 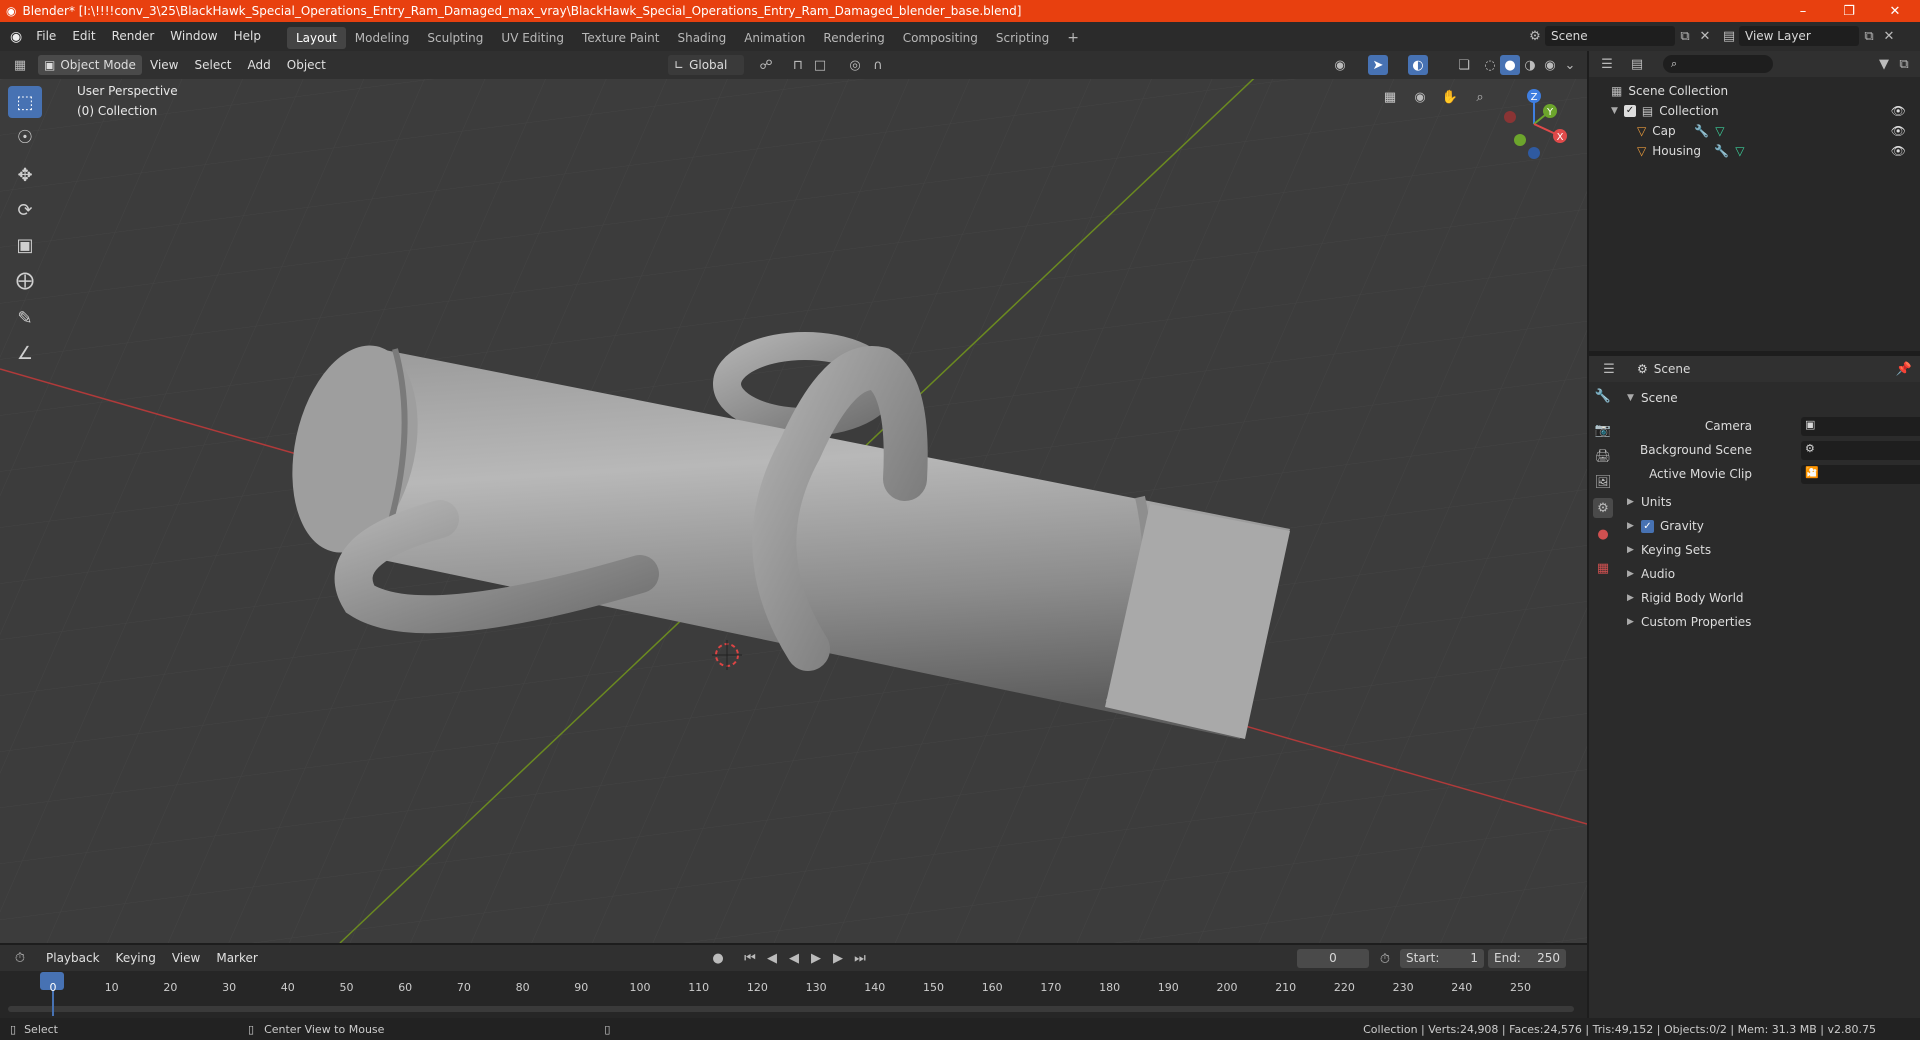 What do you see at coordinates (1603, 534) in the screenshot?
I see `tab-world-icon: ●` at bounding box center [1603, 534].